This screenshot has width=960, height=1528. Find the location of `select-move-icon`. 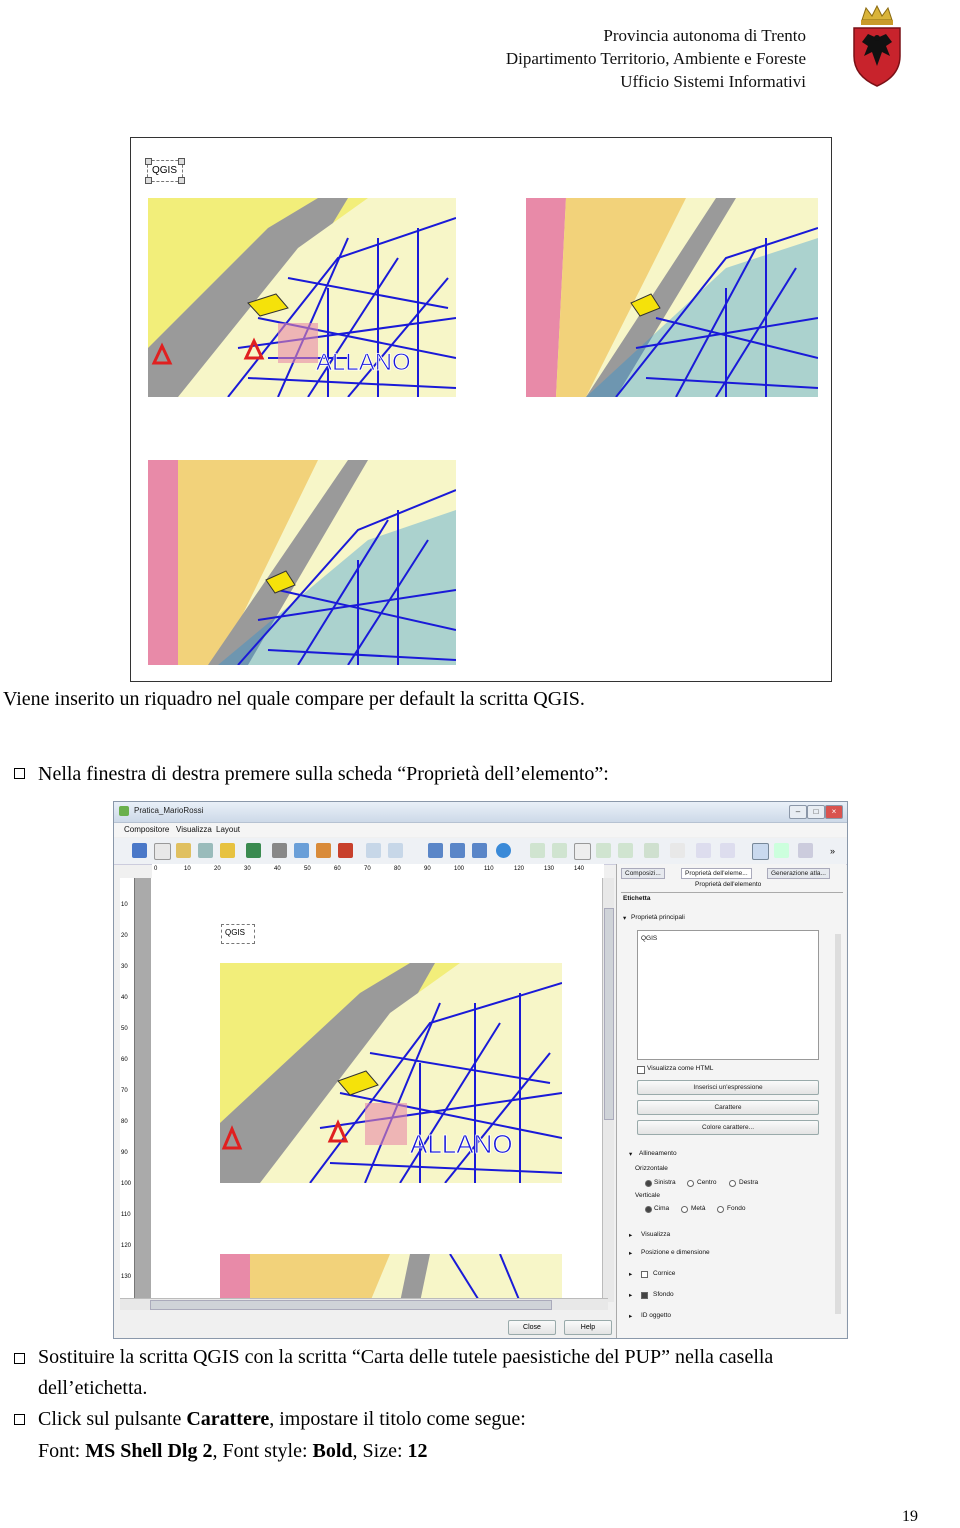

select-move-icon is located at coordinates (760, 851).